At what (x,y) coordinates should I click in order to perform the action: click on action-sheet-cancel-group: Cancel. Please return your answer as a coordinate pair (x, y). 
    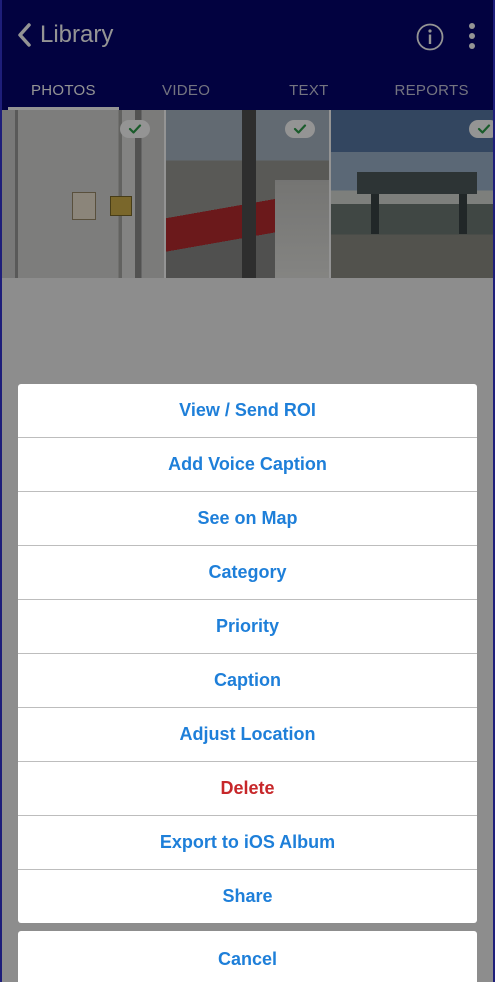
    Looking at the image, I should click on (247, 956).